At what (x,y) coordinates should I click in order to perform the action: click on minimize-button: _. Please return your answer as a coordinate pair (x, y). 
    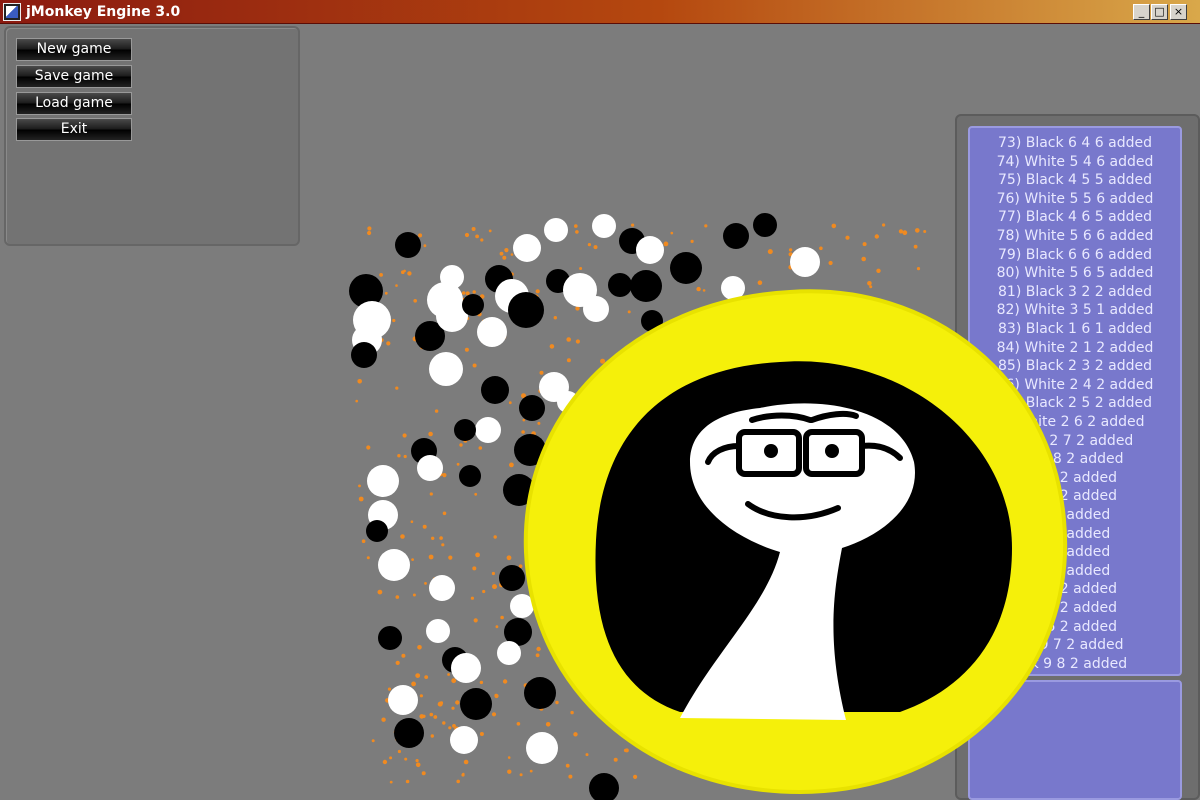
    Looking at the image, I should click on (1141, 12).